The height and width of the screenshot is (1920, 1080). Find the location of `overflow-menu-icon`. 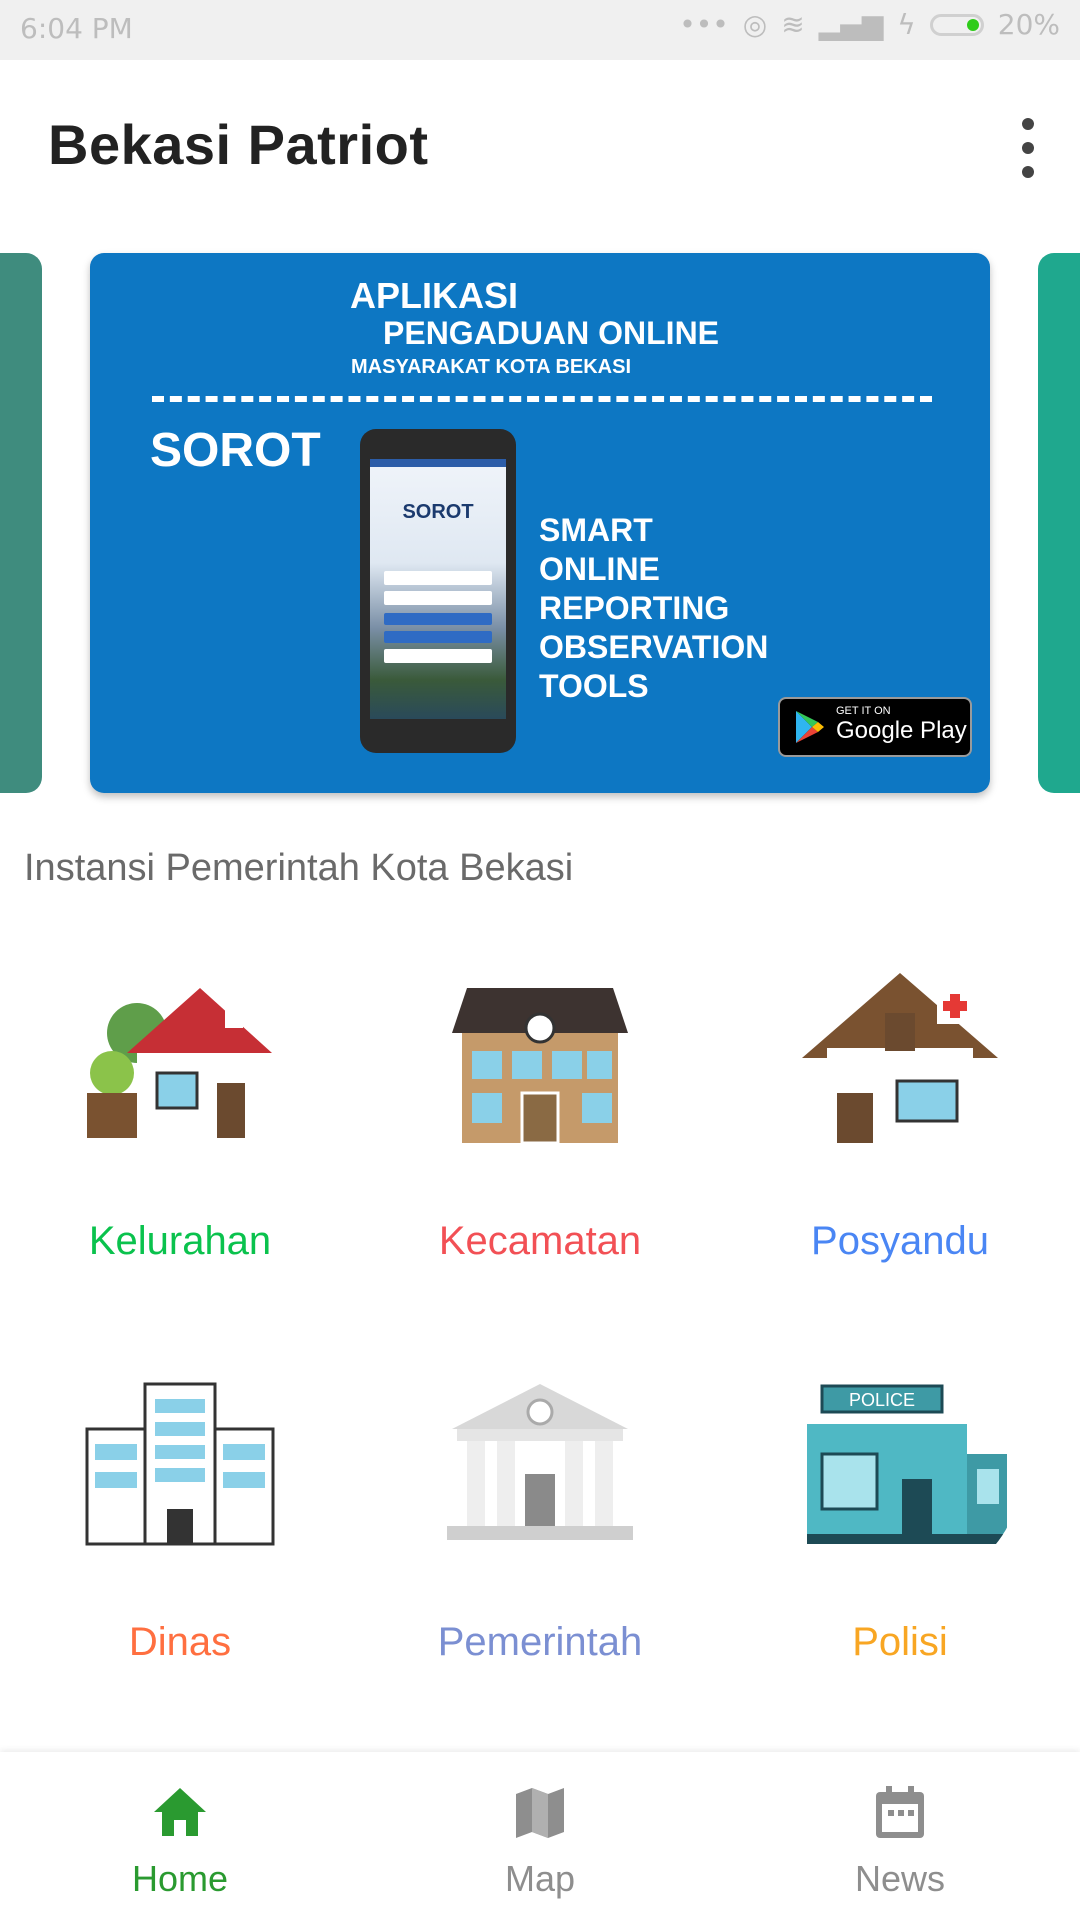

overflow-menu-icon is located at coordinates (1028, 148).